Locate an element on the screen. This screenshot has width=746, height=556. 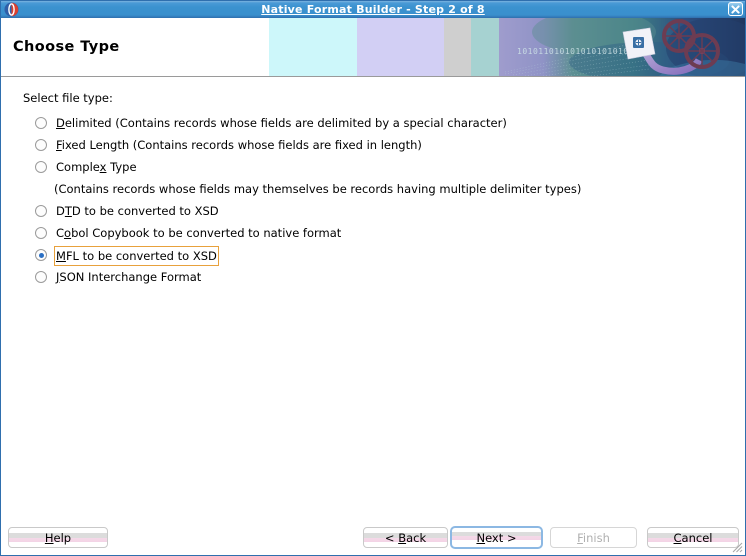
select-file-type-label: Select file type: is located at coordinates (68, 98).